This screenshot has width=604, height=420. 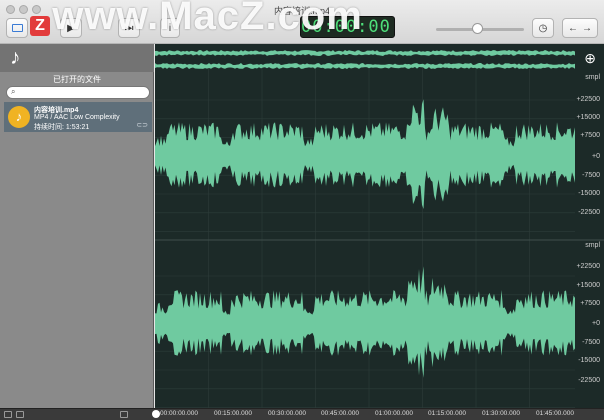 What do you see at coordinates (156, 414) in the screenshot?
I see `playhead-icon` at bounding box center [156, 414].